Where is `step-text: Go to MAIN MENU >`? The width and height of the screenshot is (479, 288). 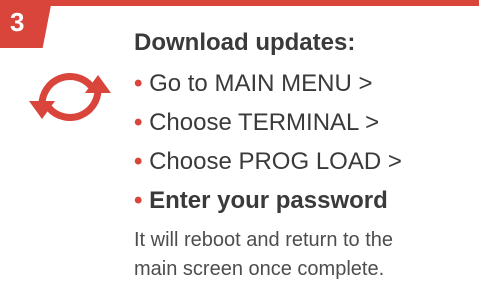
step-text: Go to MAIN MENU > is located at coordinates (261, 83).